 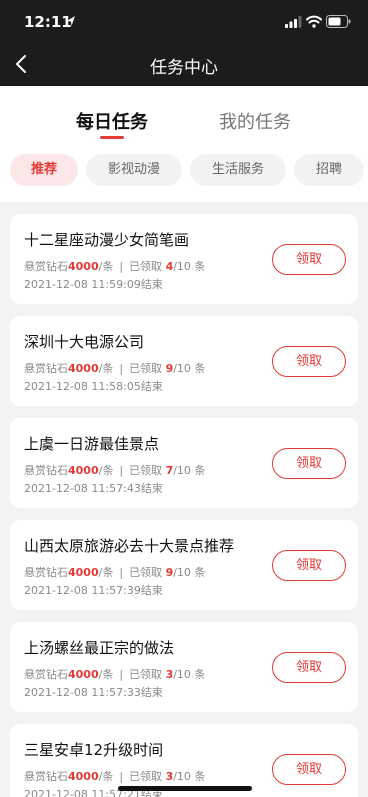 What do you see at coordinates (82, 488) in the screenshot?
I see `deadline-time: 2021-12-08 11:57:43` at bounding box center [82, 488].